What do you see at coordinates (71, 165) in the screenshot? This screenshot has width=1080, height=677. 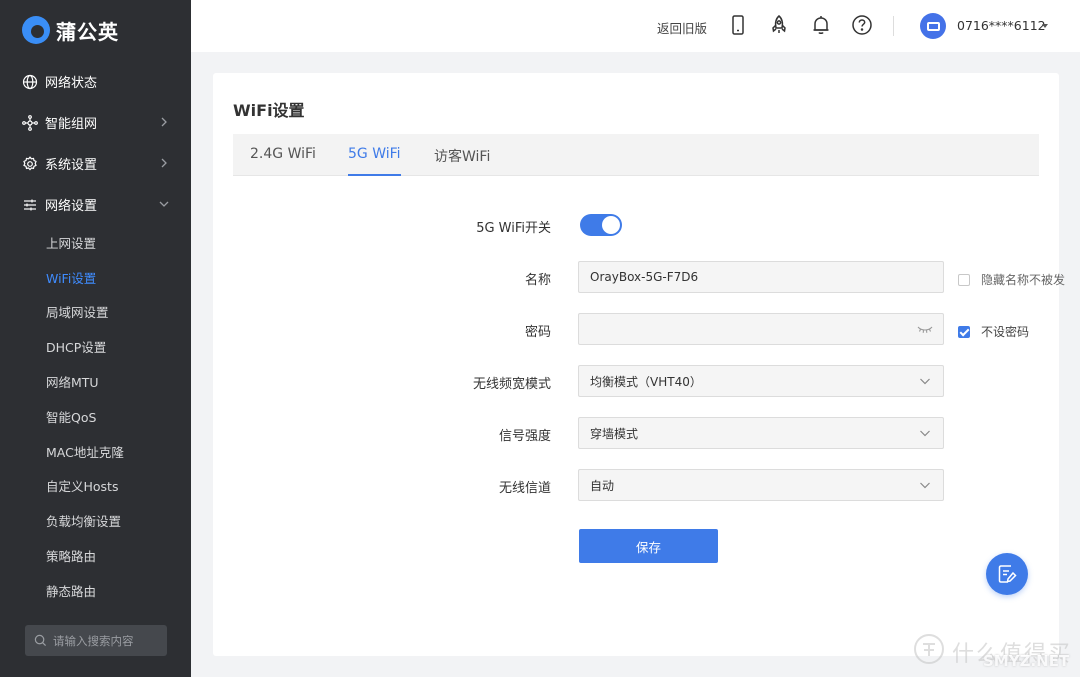 I see `sidebar-item-label: 系统设置` at bounding box center [71, 165].